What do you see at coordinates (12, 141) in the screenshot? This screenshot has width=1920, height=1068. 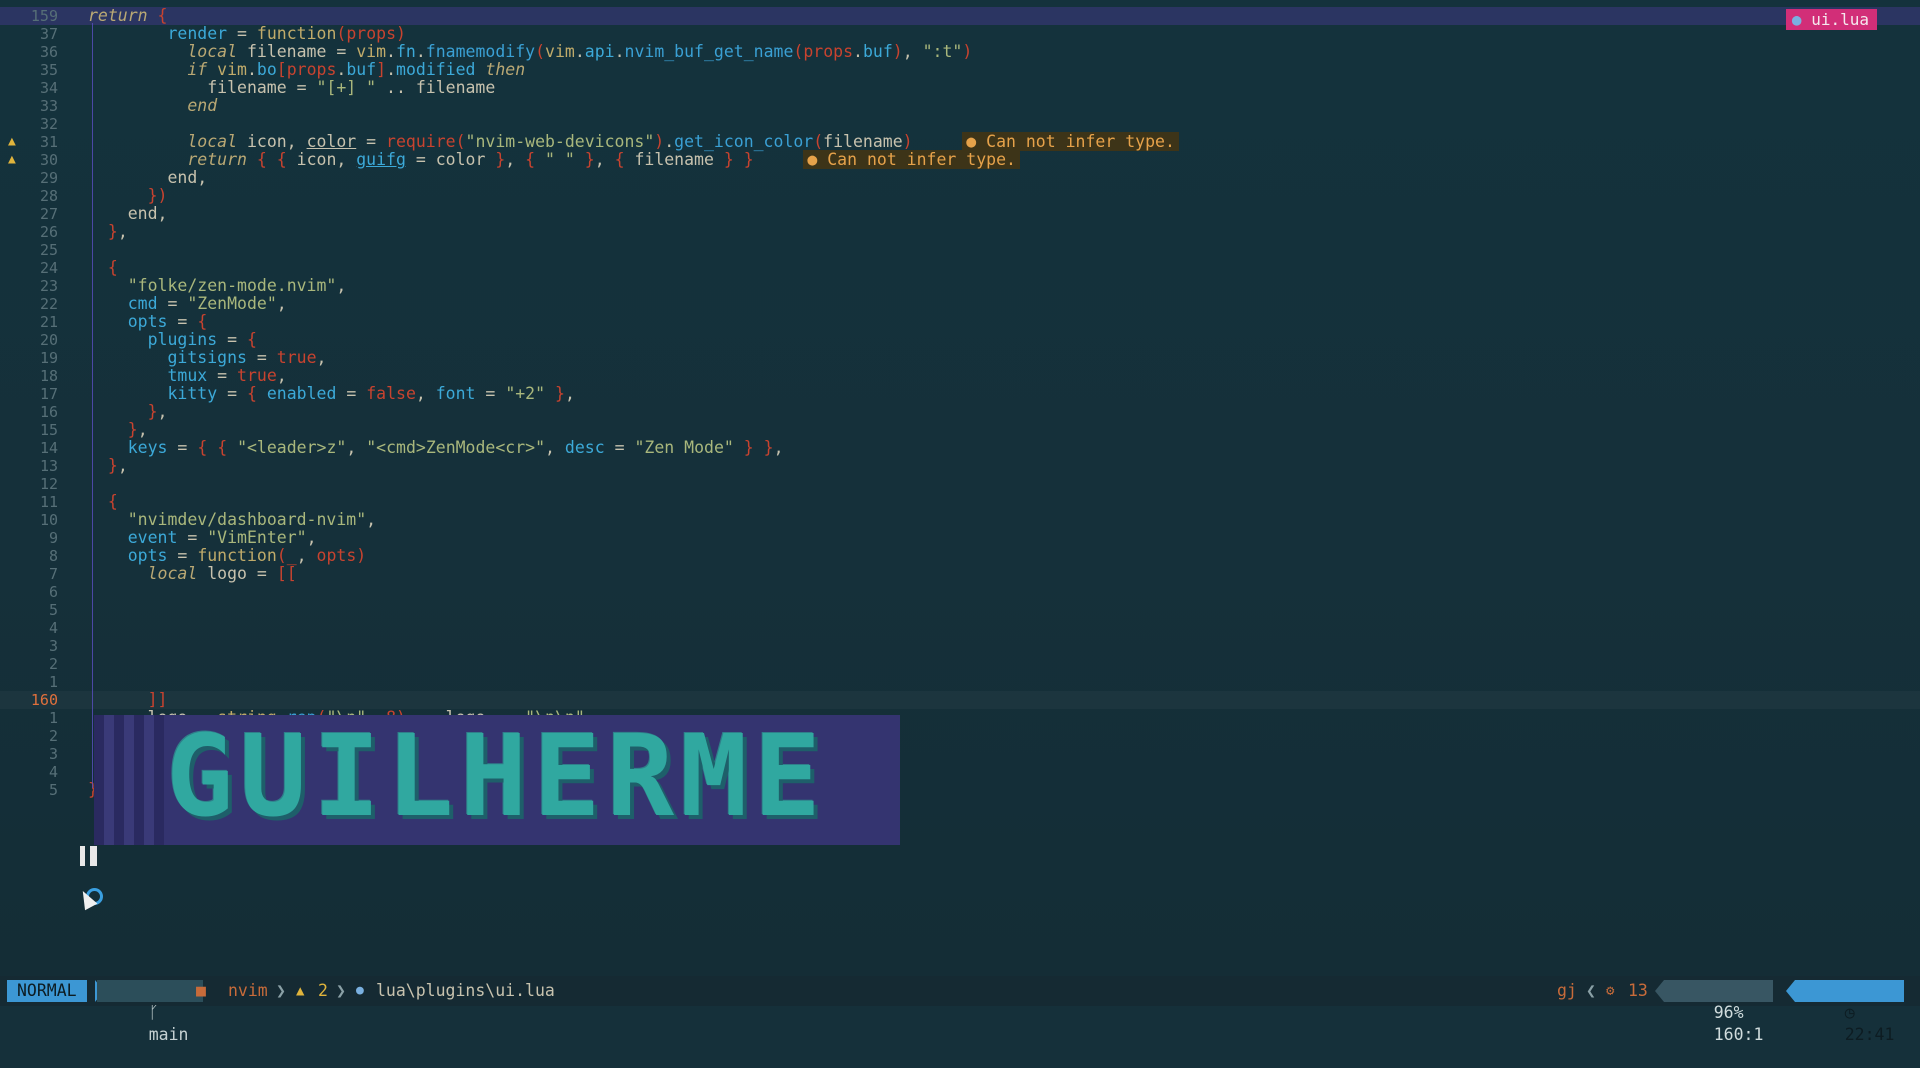 I see `warning-sign-icon: ▲` at bounding box center [12, 141].